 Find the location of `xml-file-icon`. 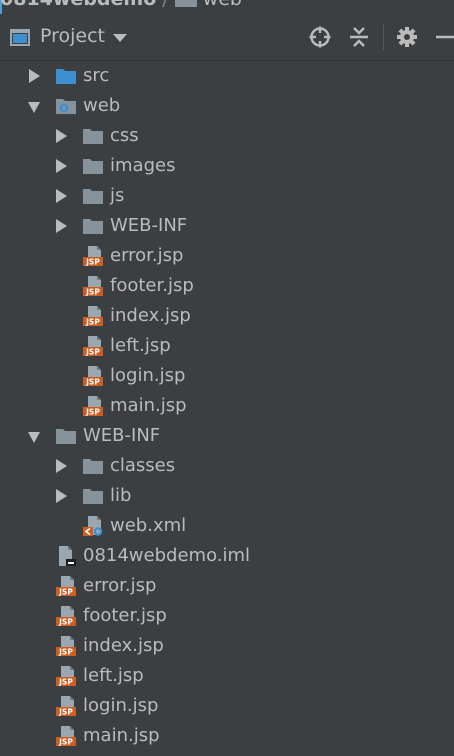

xml-file-icon is located at coordinates (93, 526).